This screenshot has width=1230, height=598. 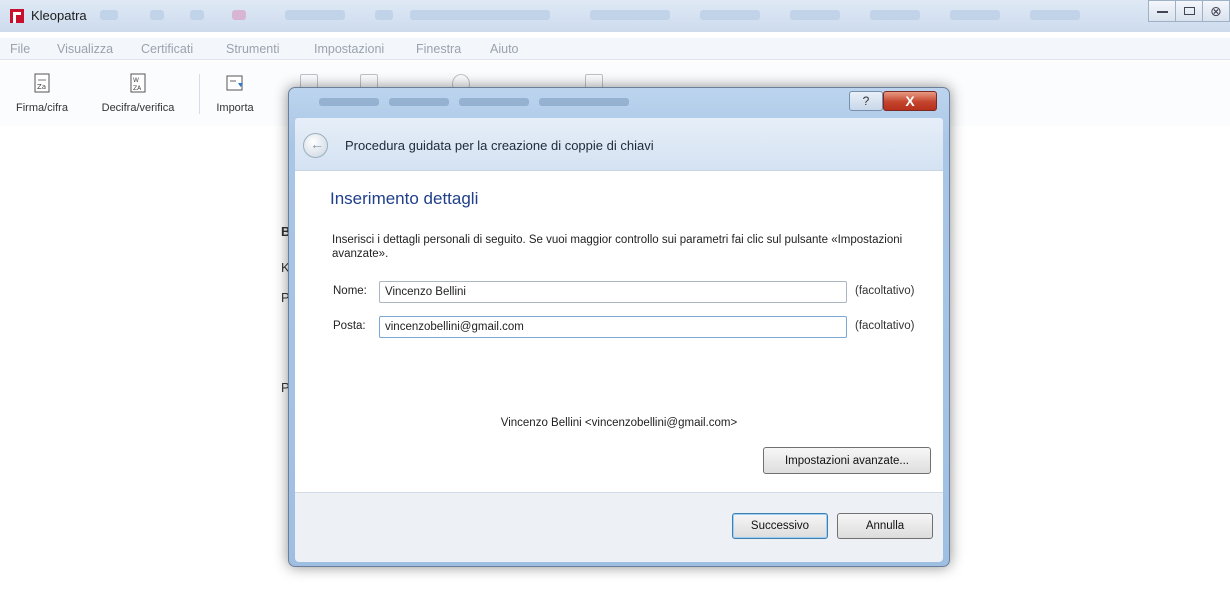 I want to click on window-controls: ⊗, so click(x=1189, y=12).